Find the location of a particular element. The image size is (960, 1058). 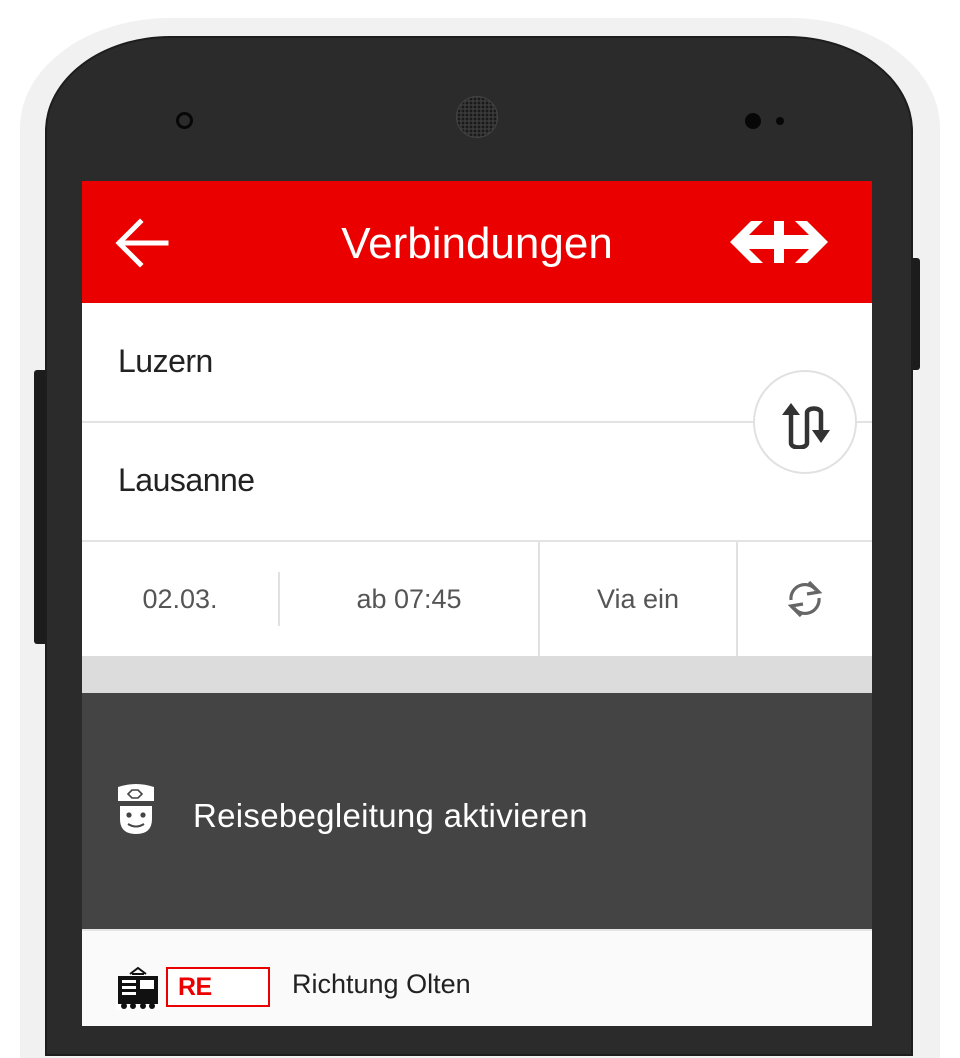

train-type-text: RE is located at coordinates (195, 987).